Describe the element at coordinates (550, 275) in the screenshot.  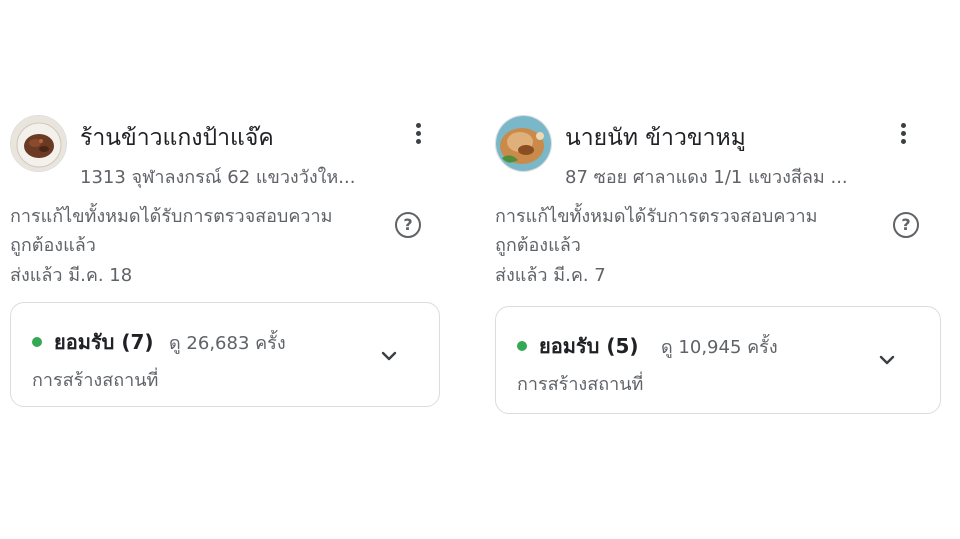
I see `sent-date: ส่งแล้ว มี.ค. 7` at that location.